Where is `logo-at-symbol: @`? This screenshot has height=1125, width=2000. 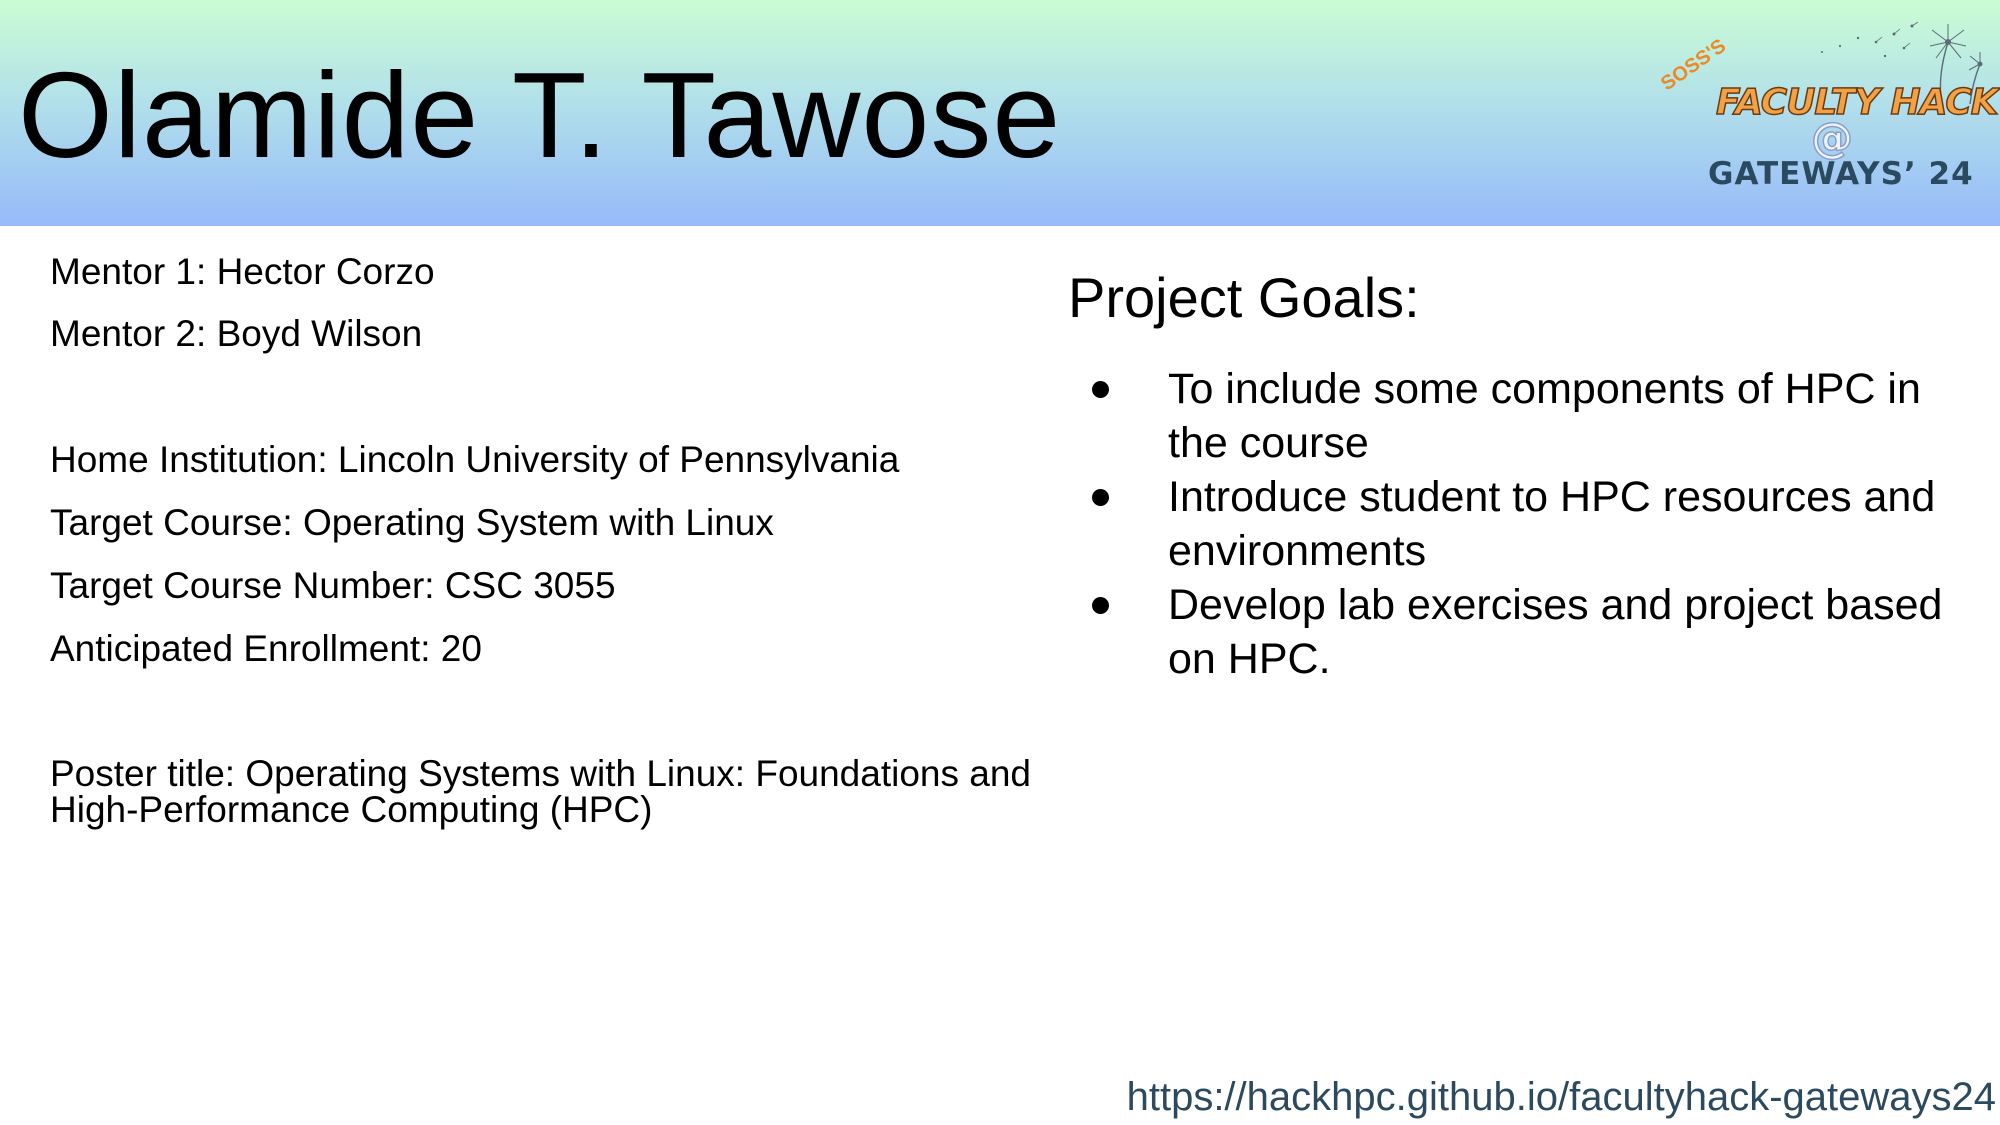 logo-at-symbol: @ is located at coordinates (1832, 137).